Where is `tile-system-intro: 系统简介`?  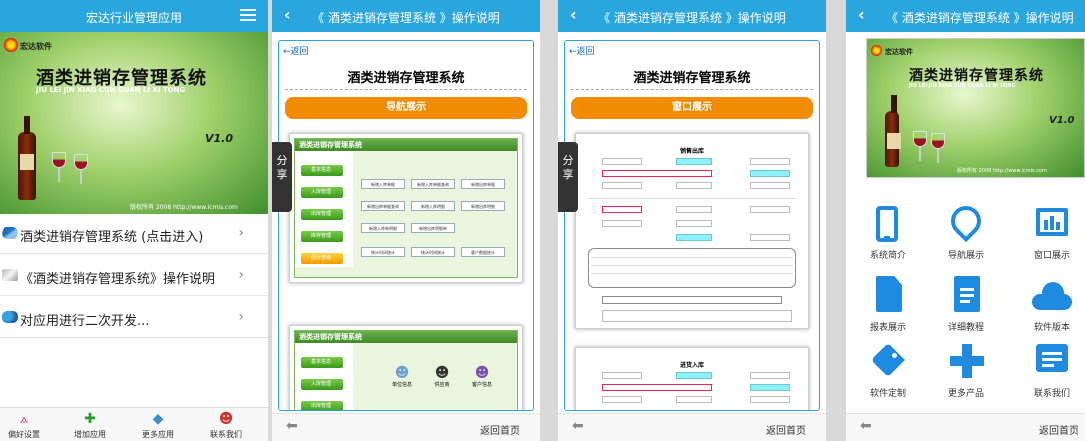
tile-system-intro: 系统简介 is located at coordinates (888, 232).